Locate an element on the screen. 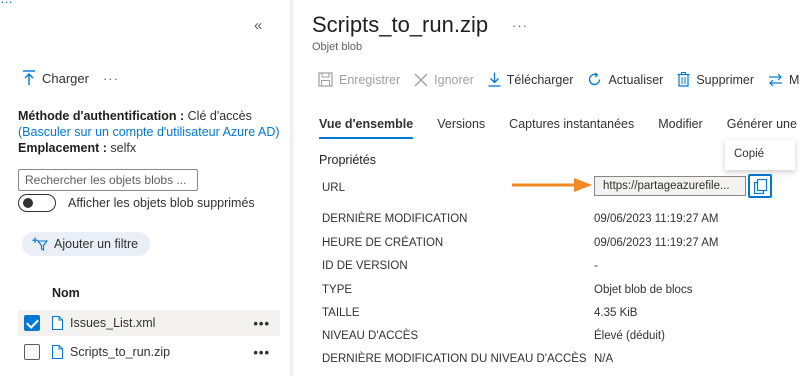 This screenshot has width=800, height=376. show-deleted-toggle-row: Afficher les objets blob supprimés is located at coordinates (136, 203).